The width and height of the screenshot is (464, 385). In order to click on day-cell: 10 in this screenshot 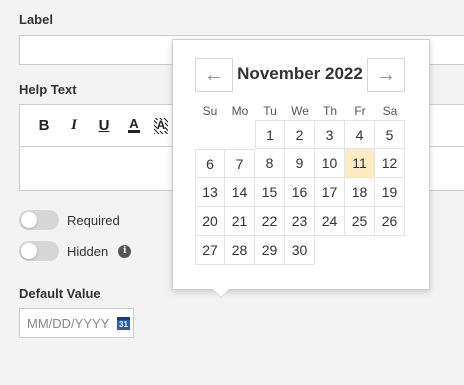, I will do `click(330, 163)`.